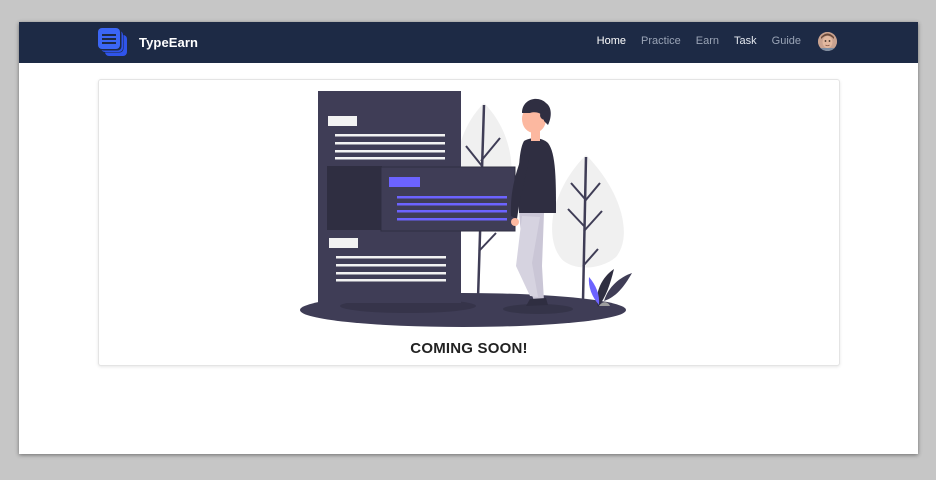  I want to click on nav-home: Home, so click(611, 41).